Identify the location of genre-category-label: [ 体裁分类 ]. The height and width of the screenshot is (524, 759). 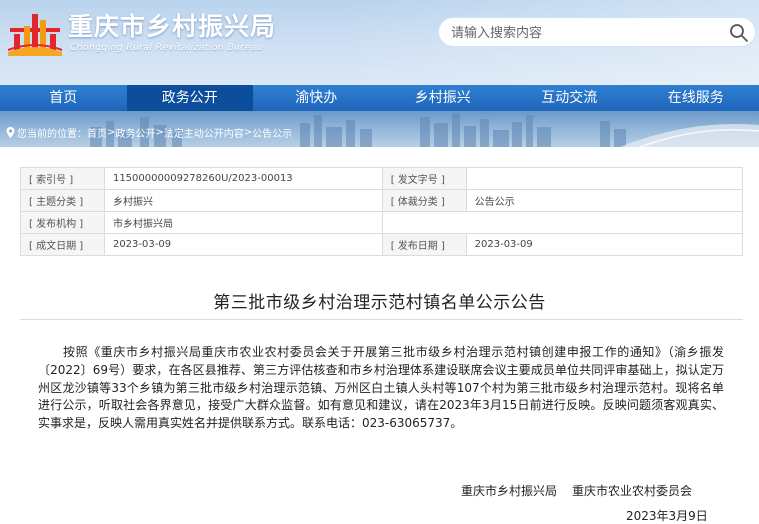
(424, 200).